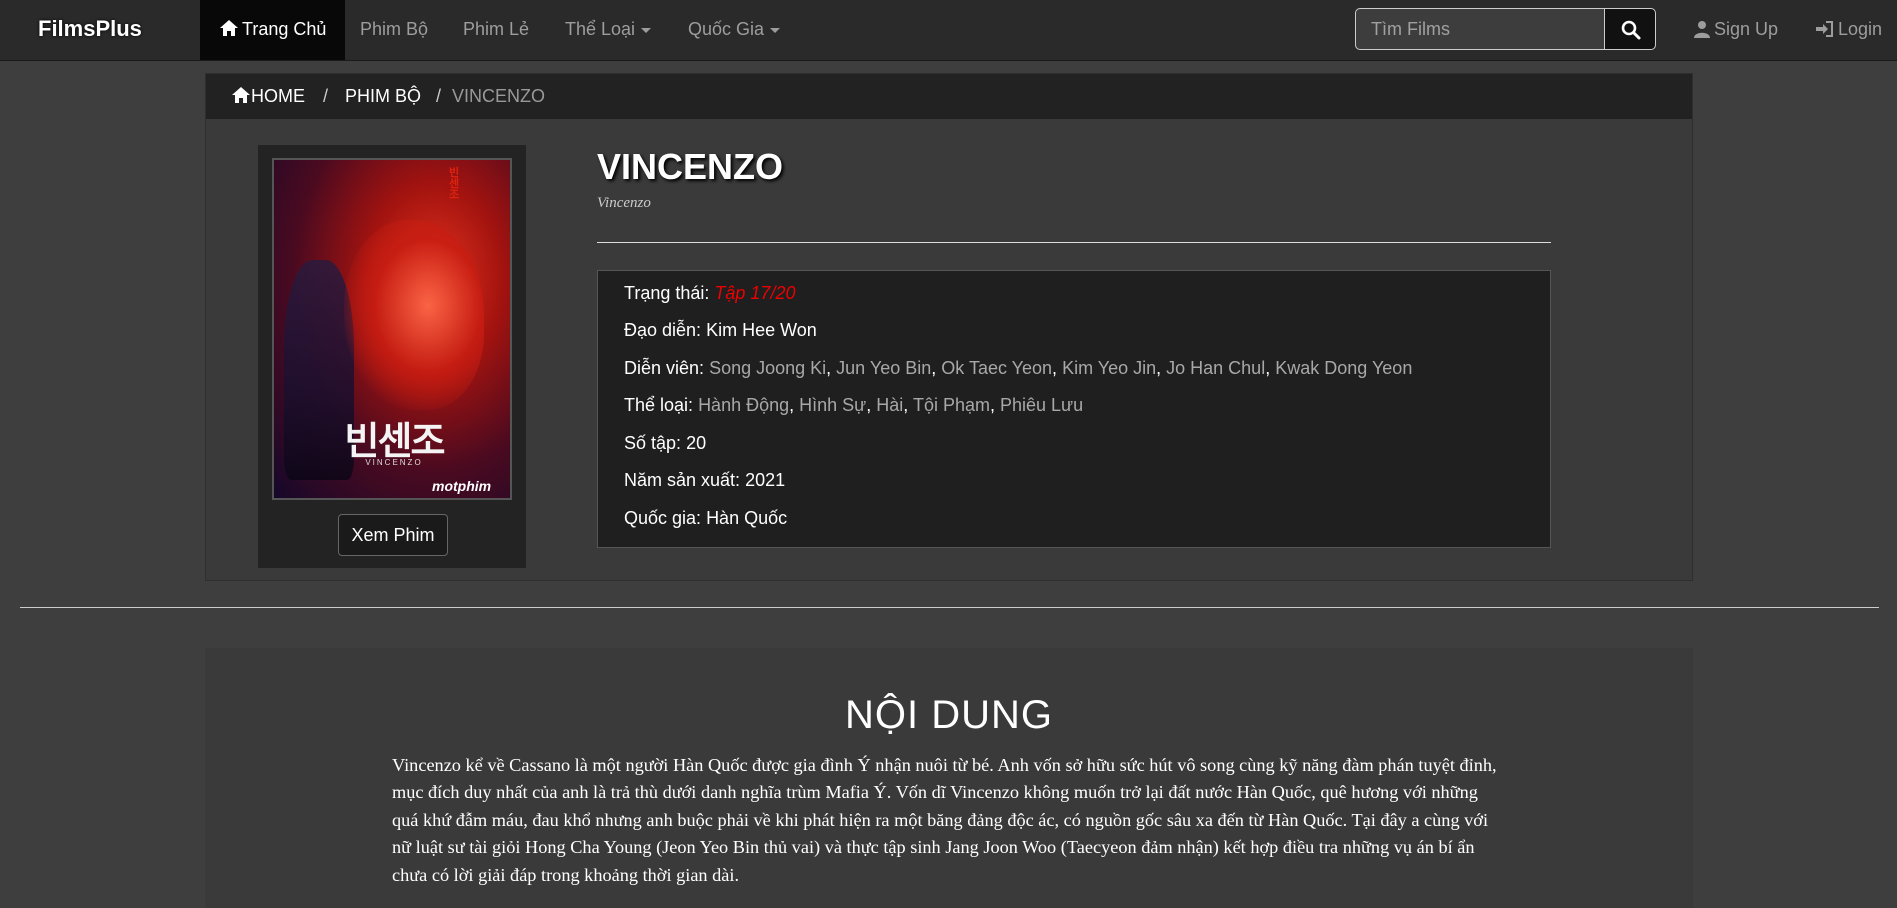 This screenshot has width=1897, height=908. What do you see at coordinates (755, 293) in the screenshot?
I see `status-value: Tập 17/20` at bounding box center [755, 293].